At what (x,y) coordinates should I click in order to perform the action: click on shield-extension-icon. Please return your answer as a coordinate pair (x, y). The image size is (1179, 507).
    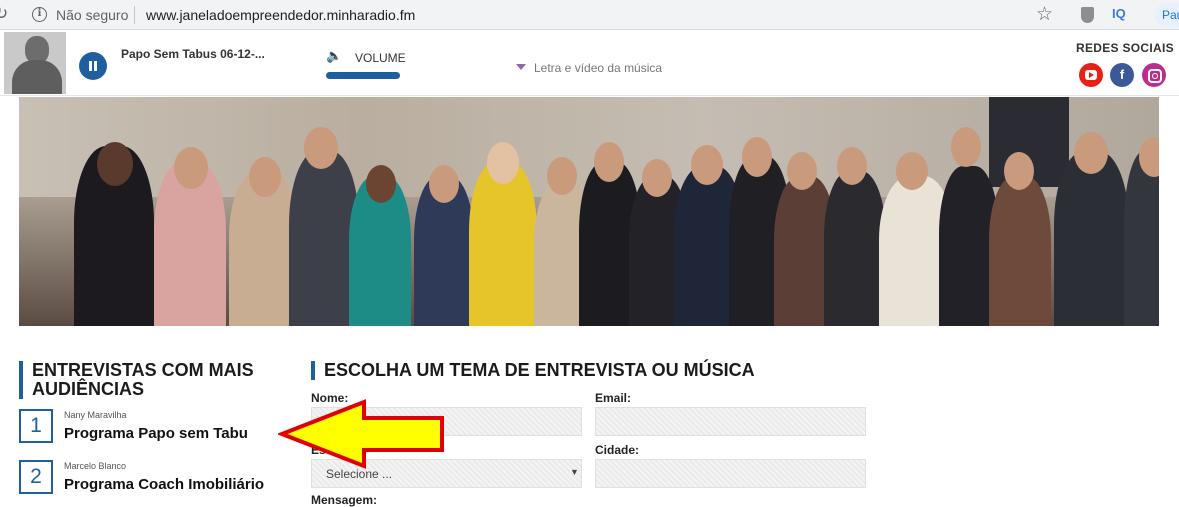
    Looking at the image, I should click on (1087, 15).